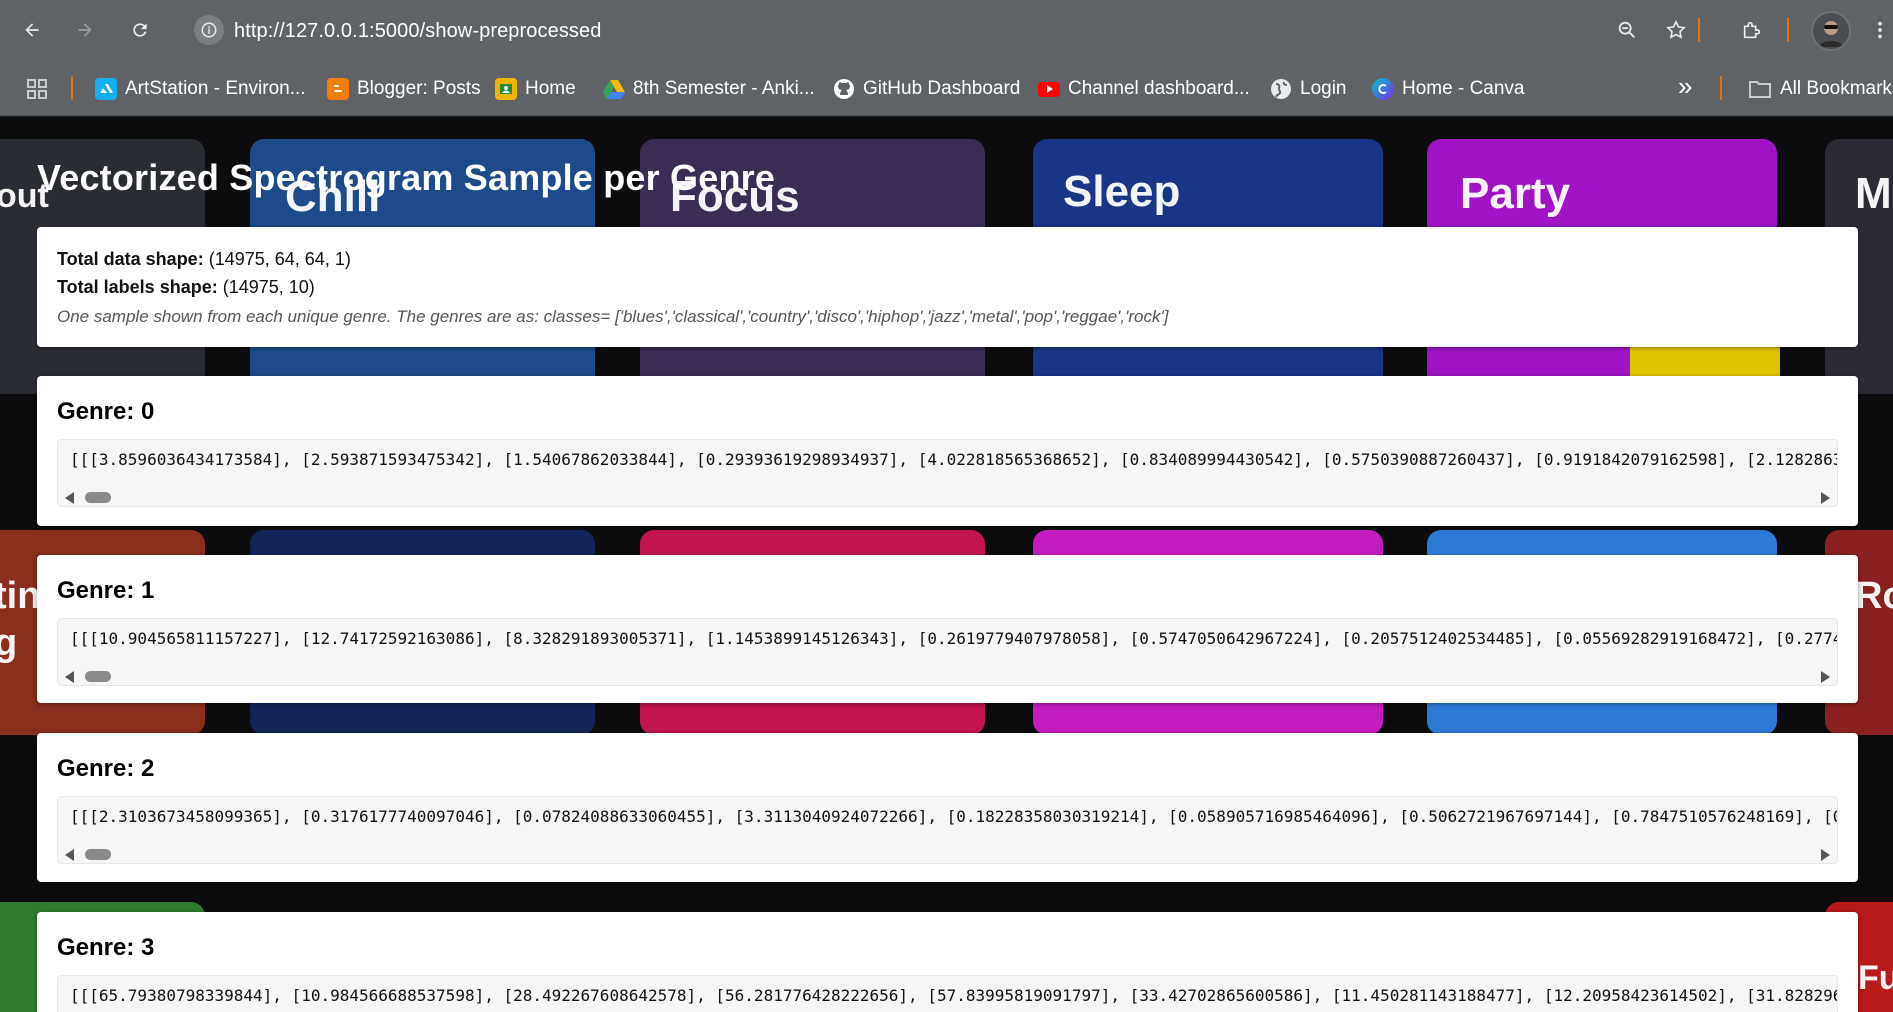 Image resolution: width=1893 pixels, height=1012 pixels. Describe the element at coordinates (550, 88) in the screenshot. I see `bookmark-label: Home` at that location.